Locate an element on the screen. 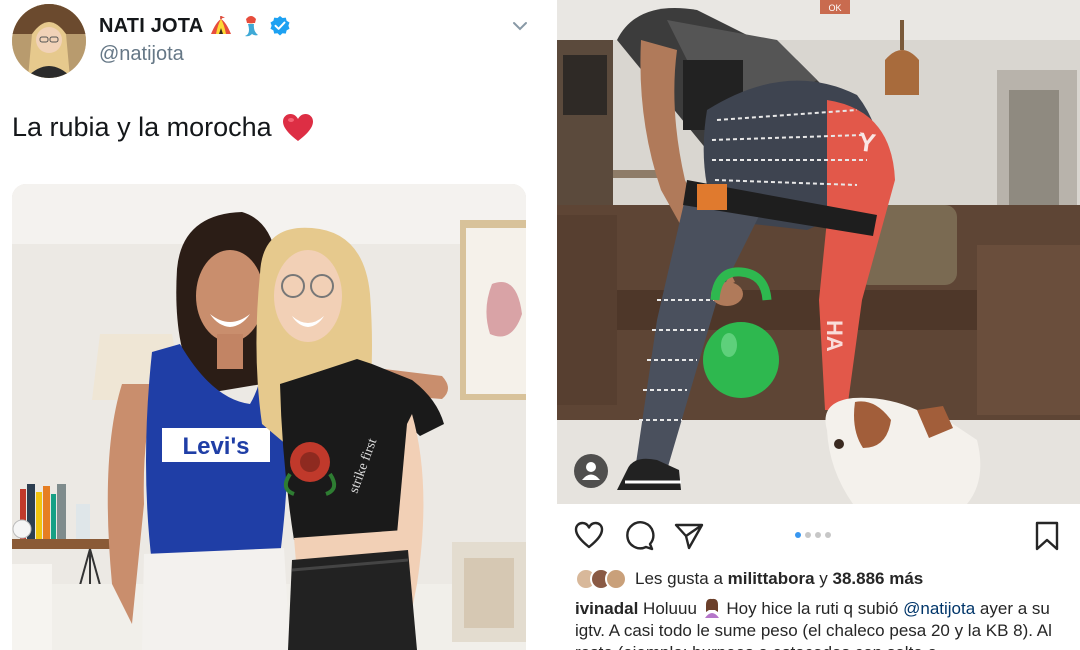 This screenshot has height=650, width=1080. heart-icon is located at coordinates (589, 536).